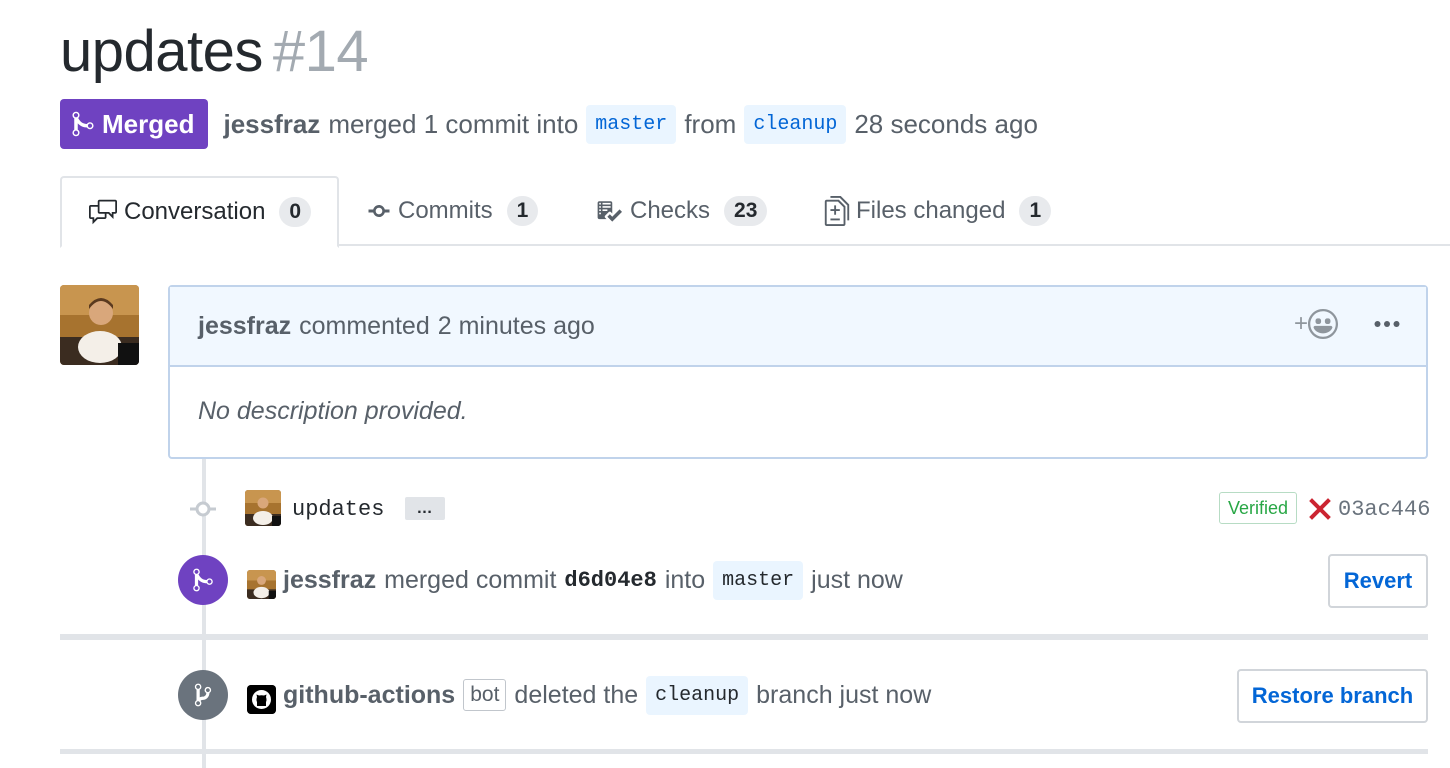  Describe the element at coordinates (470, 579) in the screenshot. I see `merge-text-1: merged commit` at that location.